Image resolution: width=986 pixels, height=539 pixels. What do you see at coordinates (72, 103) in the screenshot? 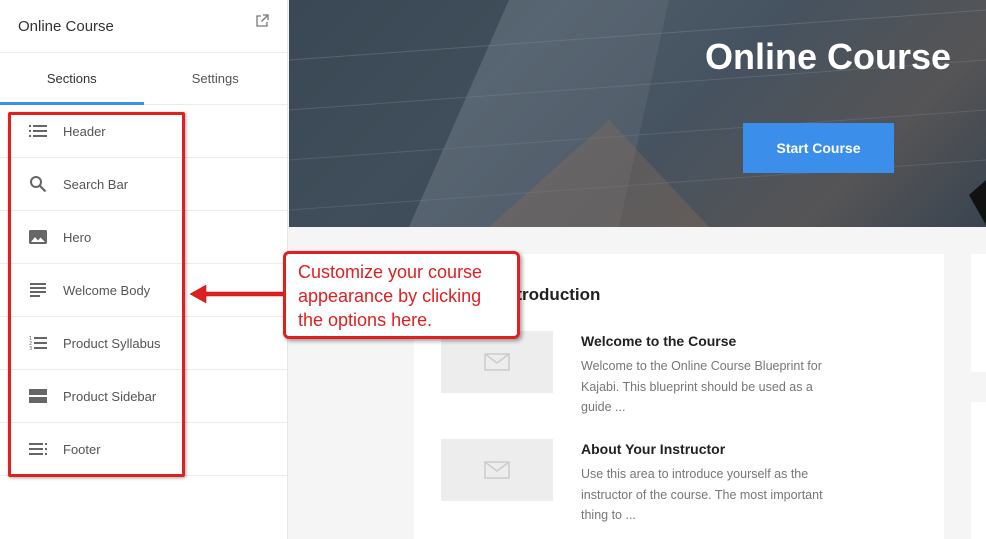
I see `active-tab-indicator` at bounding box center [72, 103].